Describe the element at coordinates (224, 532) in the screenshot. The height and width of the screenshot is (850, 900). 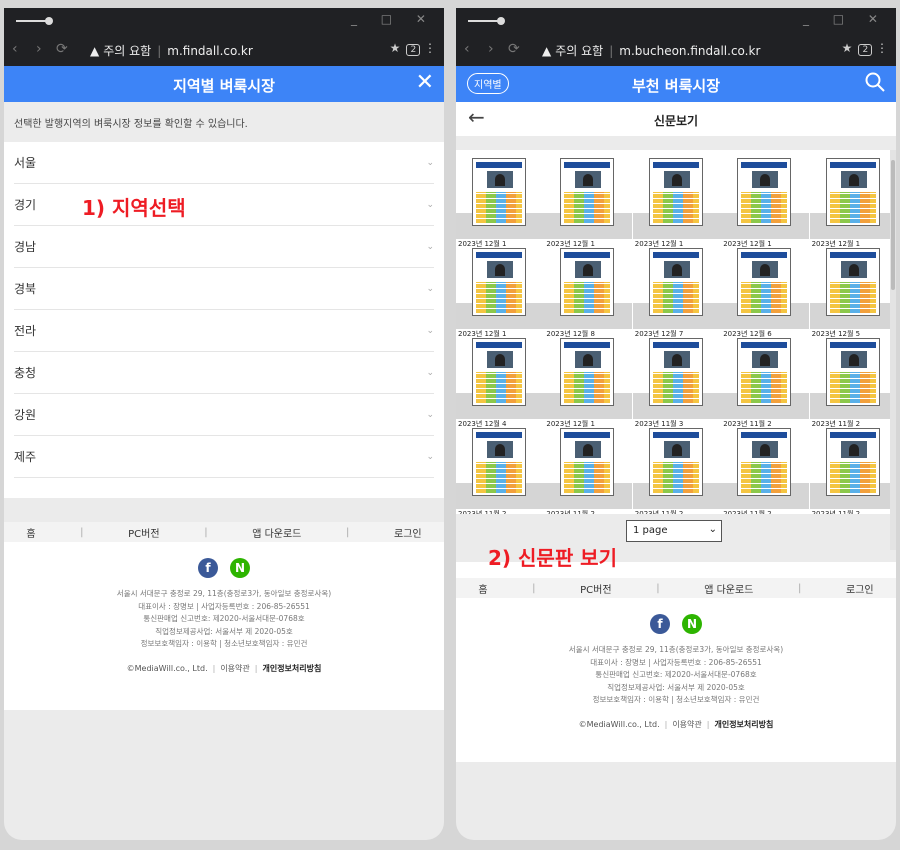
I see `footer-nav: 홈 | PC버전 | 앱 다운로드 | 로그인` at that location.